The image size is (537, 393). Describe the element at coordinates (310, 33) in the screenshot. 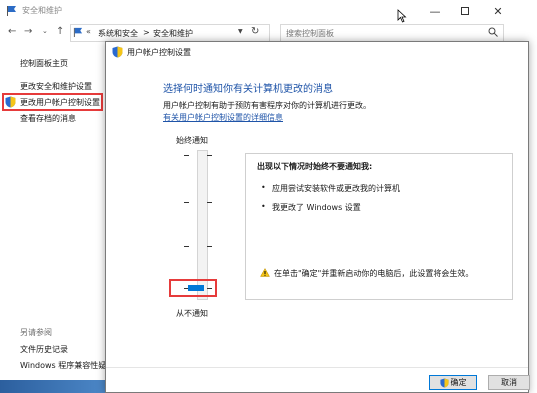

I see `search-placeholder: 搜索控制面板` at that location.